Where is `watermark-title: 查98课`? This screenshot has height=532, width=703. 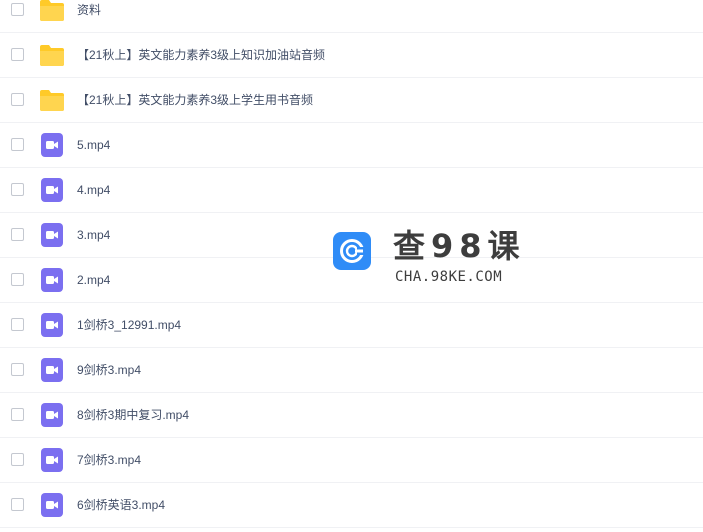
watermark-title: 查98课 is located at coordinates (459, 246).